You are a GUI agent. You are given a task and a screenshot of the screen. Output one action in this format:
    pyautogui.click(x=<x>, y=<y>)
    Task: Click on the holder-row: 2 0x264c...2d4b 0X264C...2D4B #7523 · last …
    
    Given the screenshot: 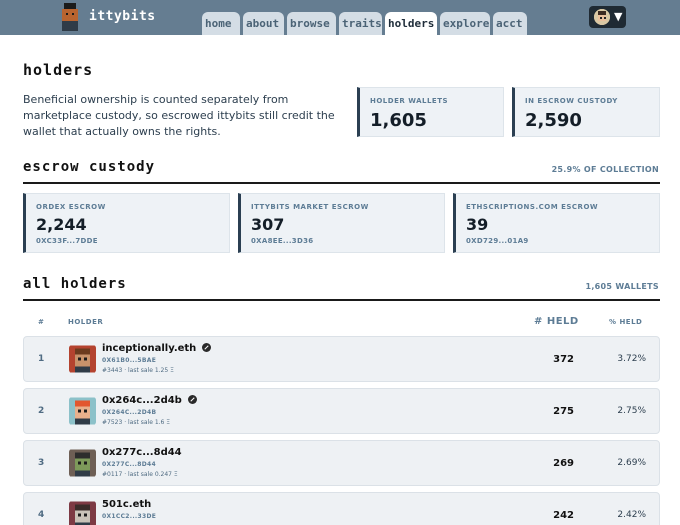 What is the action you would take?
    pyautogui.click(x=341, y=411)
    